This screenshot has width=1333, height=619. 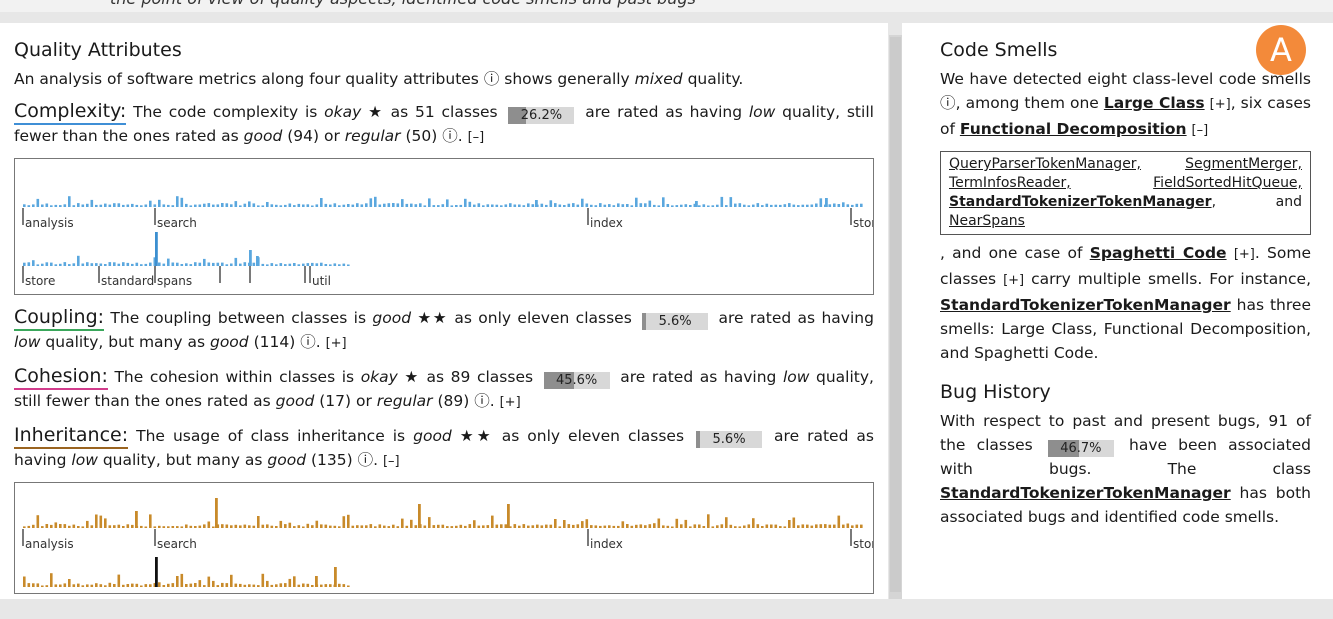 What do you see at coordinates (987, 221) in the screenshot?
I see `class-link: NearSpans` at bounding box center [987, 221].